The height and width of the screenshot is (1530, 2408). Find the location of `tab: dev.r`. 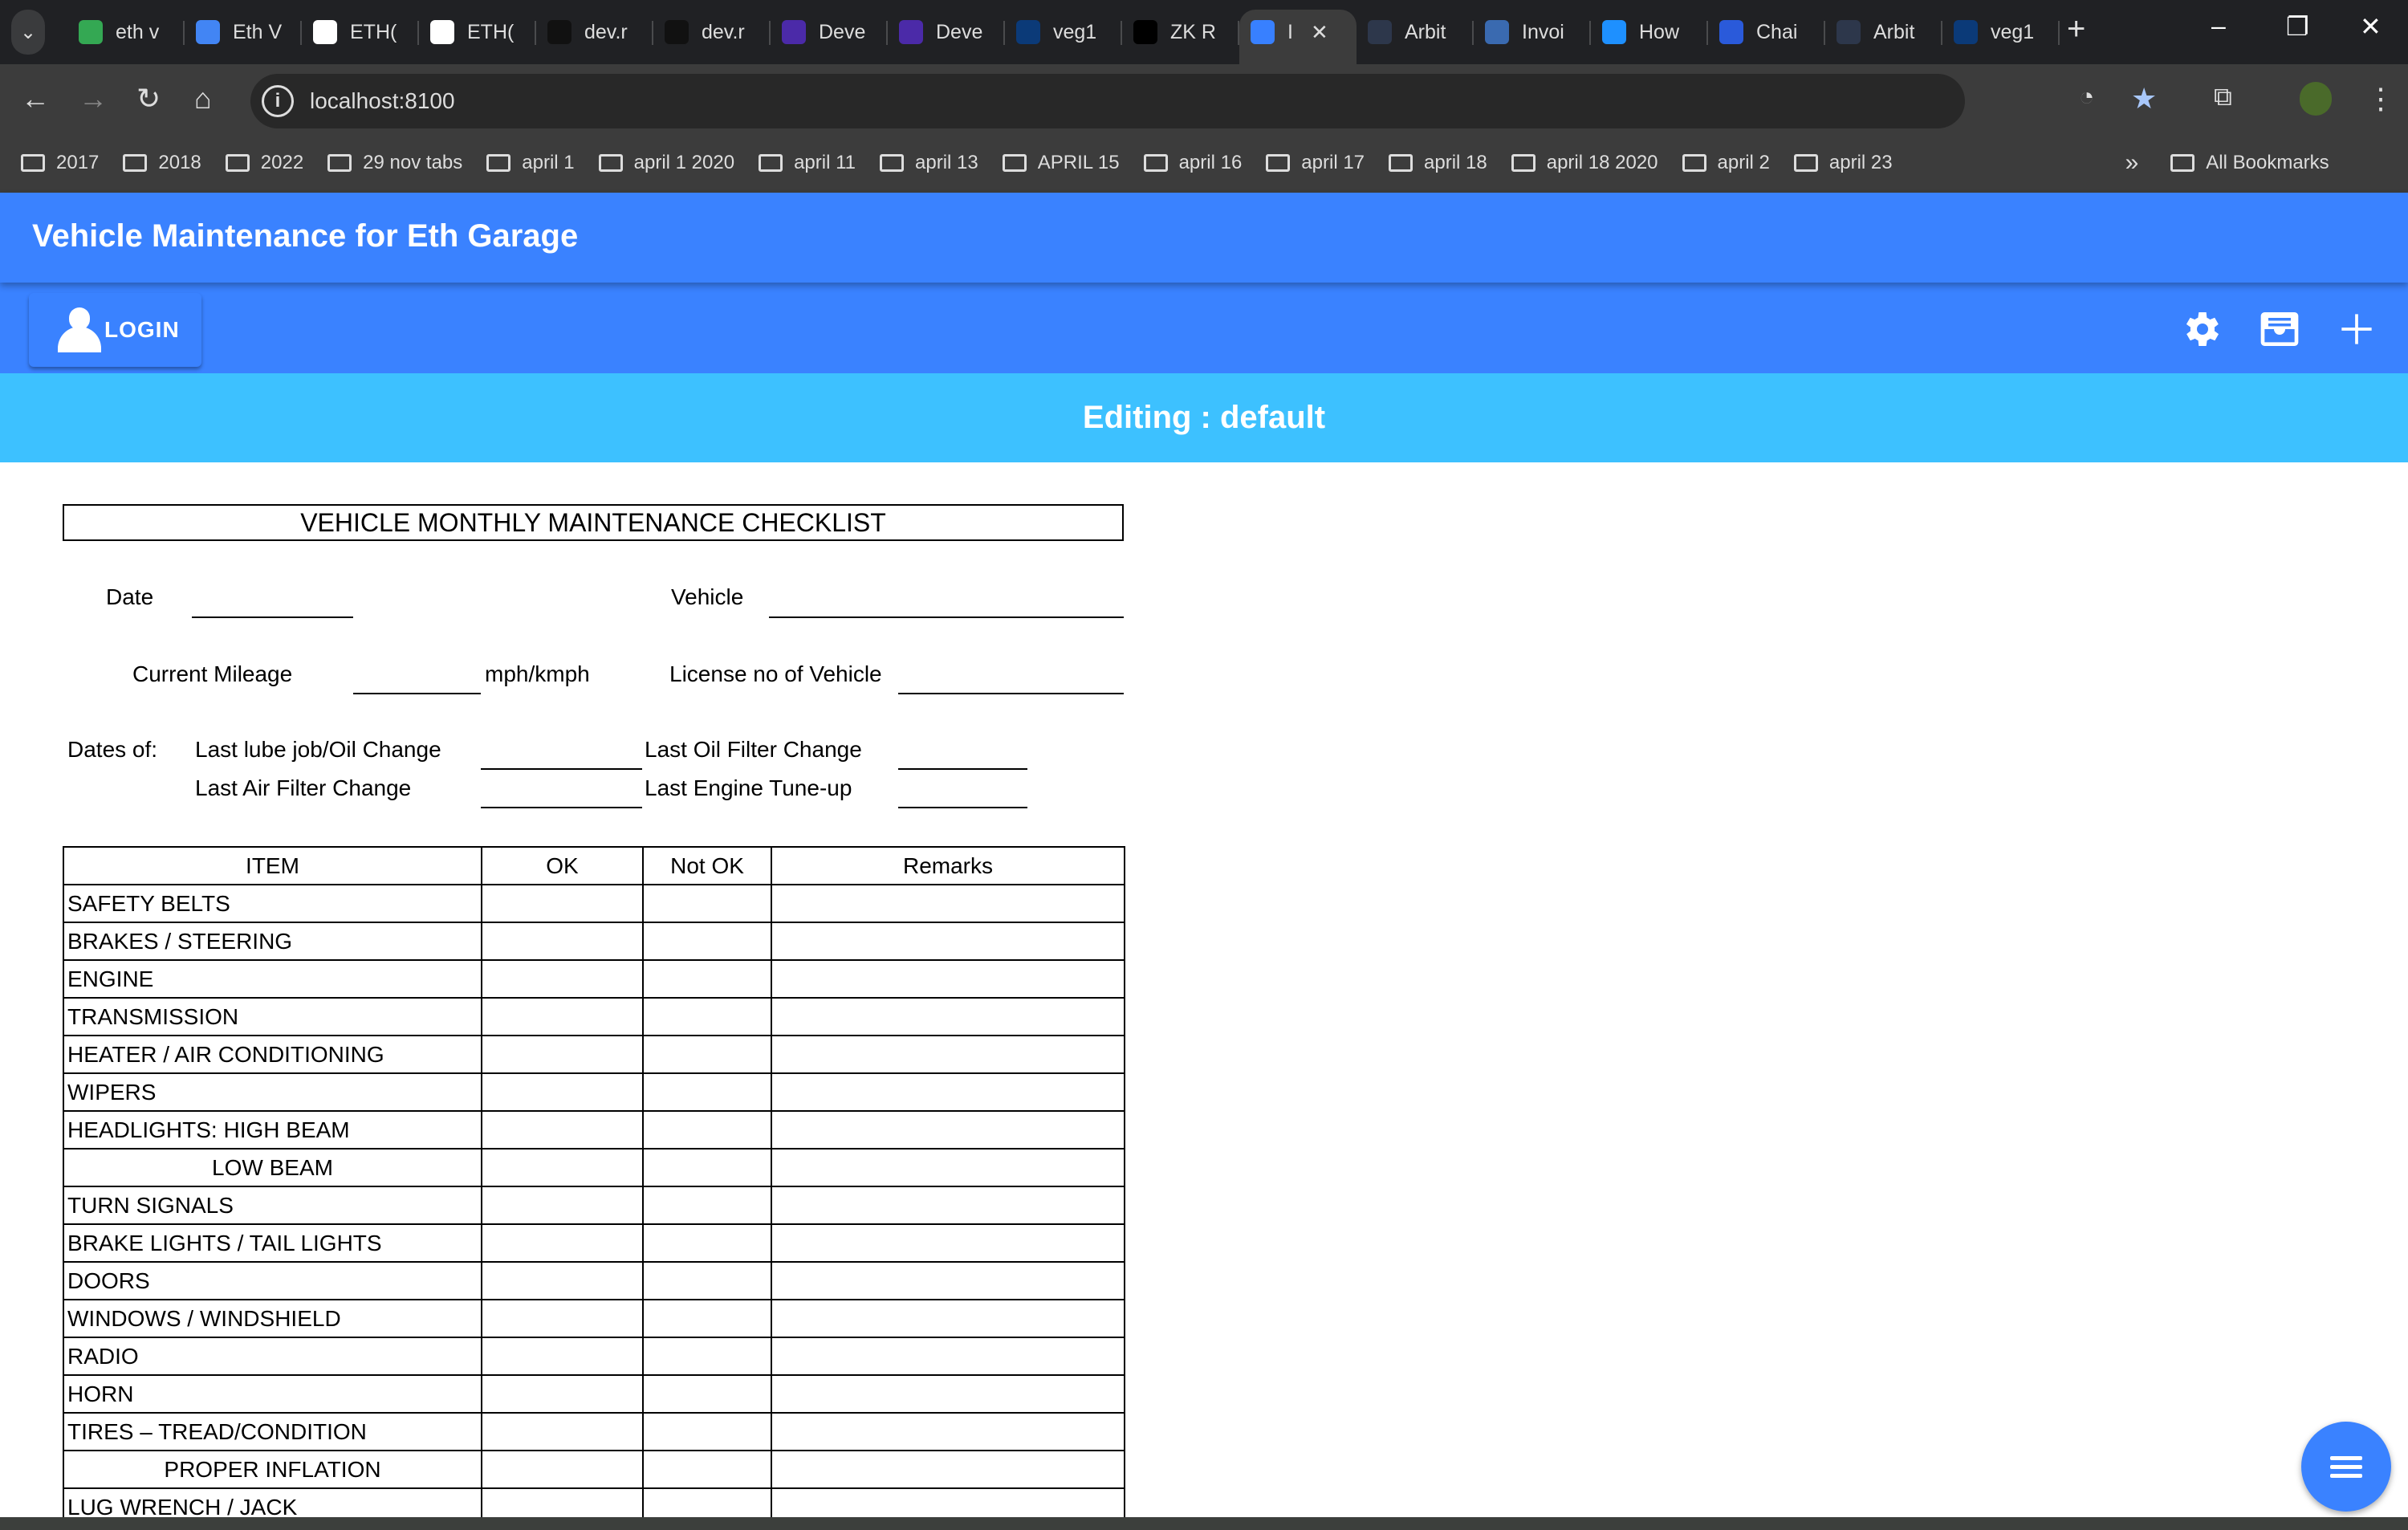

tab: dev.r is located at coordinates (712, 32).